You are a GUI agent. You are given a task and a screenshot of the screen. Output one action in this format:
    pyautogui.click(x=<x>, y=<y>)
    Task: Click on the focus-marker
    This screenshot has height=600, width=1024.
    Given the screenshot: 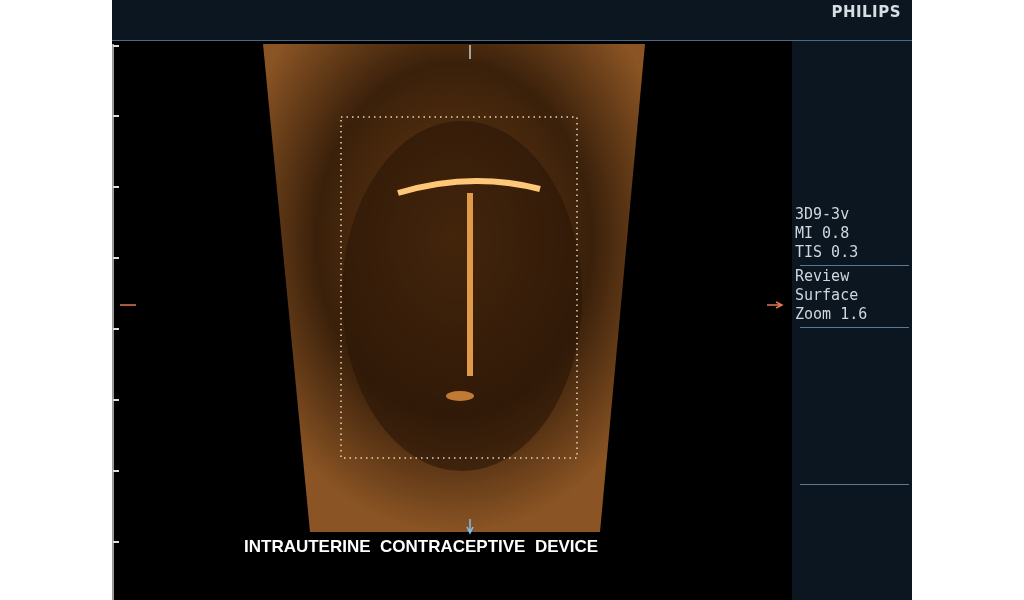 What is the action you would take?
    pyautogui.click(x=128, y=305)
    